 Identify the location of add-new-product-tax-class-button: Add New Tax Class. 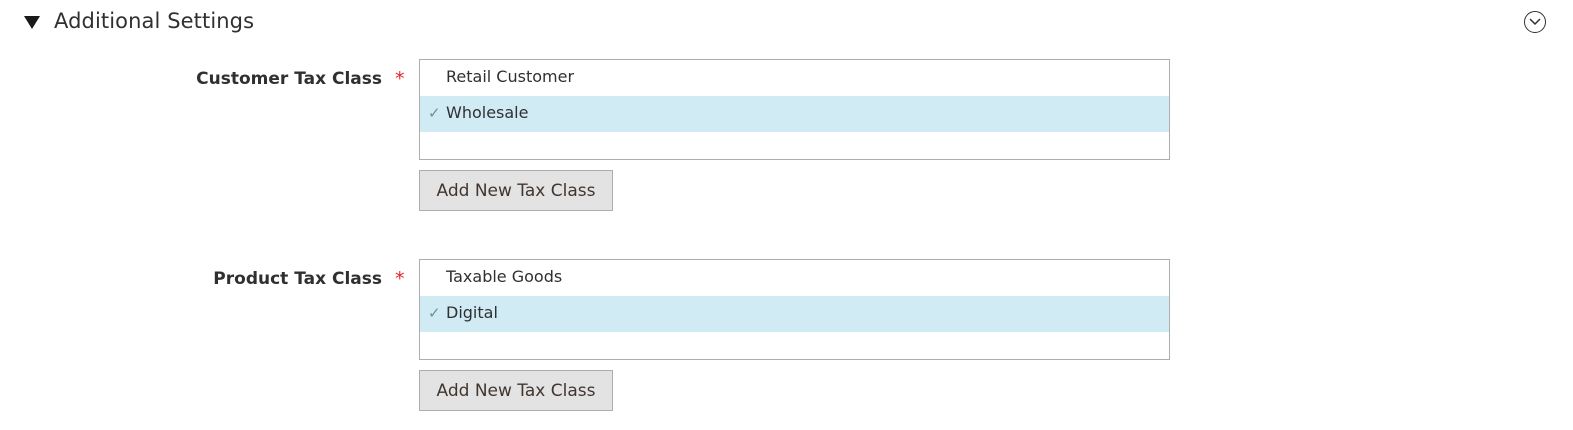
(516, 390).